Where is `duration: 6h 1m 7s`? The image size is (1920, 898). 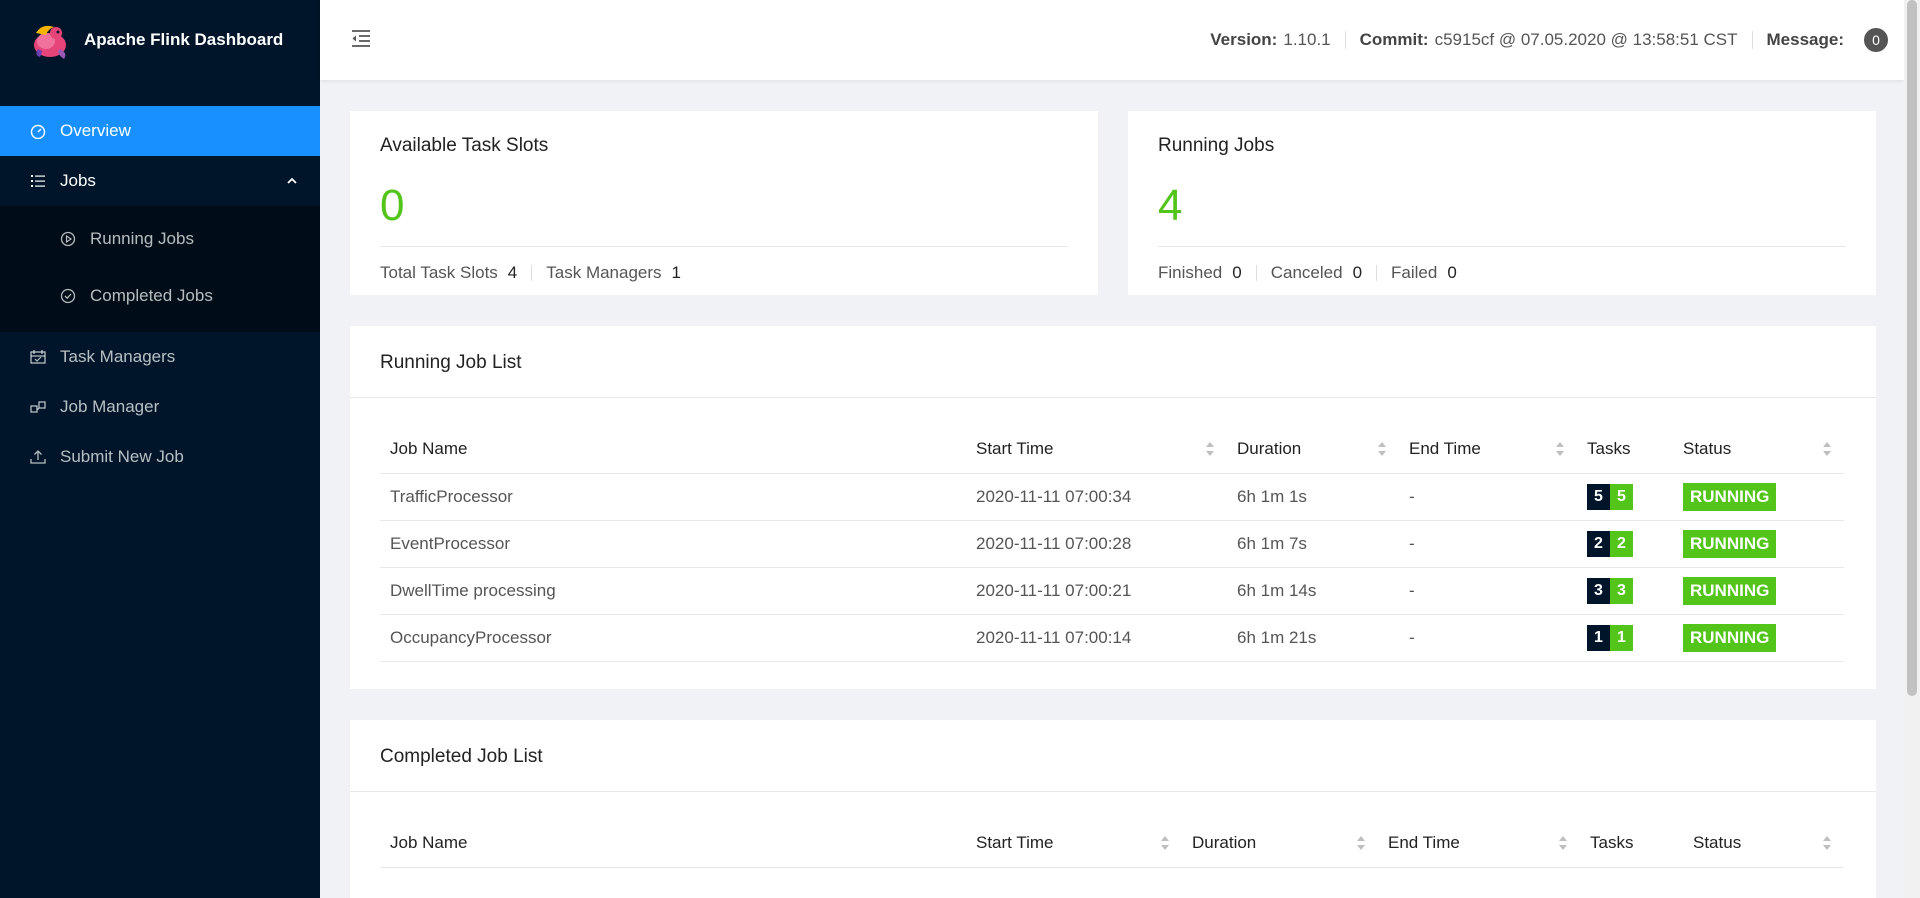
duration: 6h 1m 7s is located at coordinates (1313, 544).